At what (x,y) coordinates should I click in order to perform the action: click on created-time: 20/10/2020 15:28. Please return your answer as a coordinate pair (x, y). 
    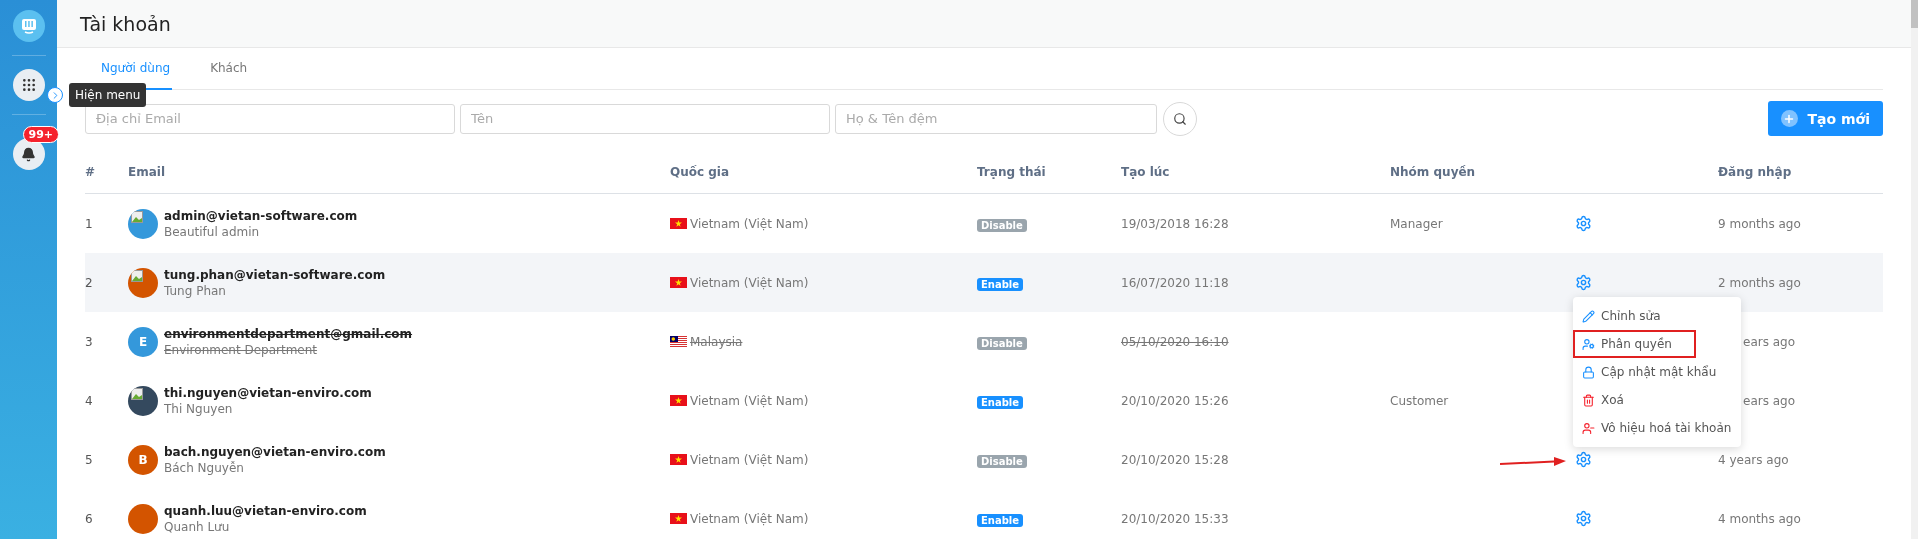
    Looking at the image, I should click on (1175, 459).